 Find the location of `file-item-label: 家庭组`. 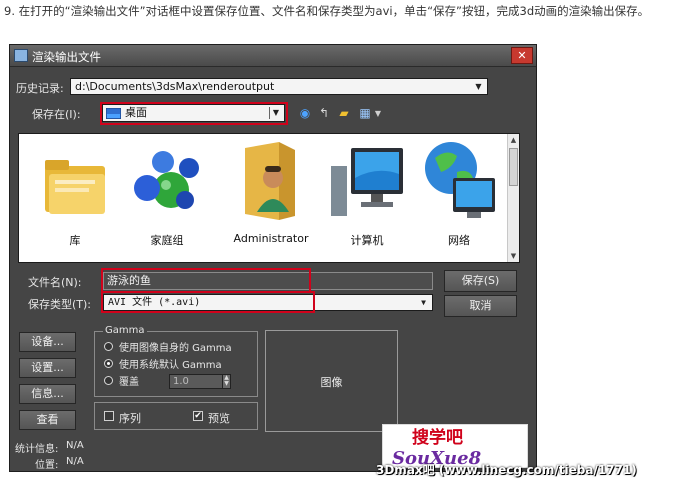

file-item-label: 家庭组 is located at coordinates (167, 240).